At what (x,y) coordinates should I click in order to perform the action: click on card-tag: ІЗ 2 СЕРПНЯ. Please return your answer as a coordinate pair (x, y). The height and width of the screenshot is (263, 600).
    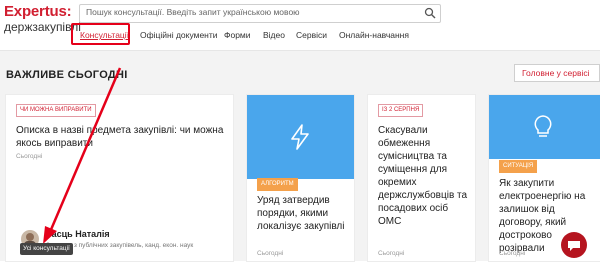
    Looking at the image, I should click on (401, 110).